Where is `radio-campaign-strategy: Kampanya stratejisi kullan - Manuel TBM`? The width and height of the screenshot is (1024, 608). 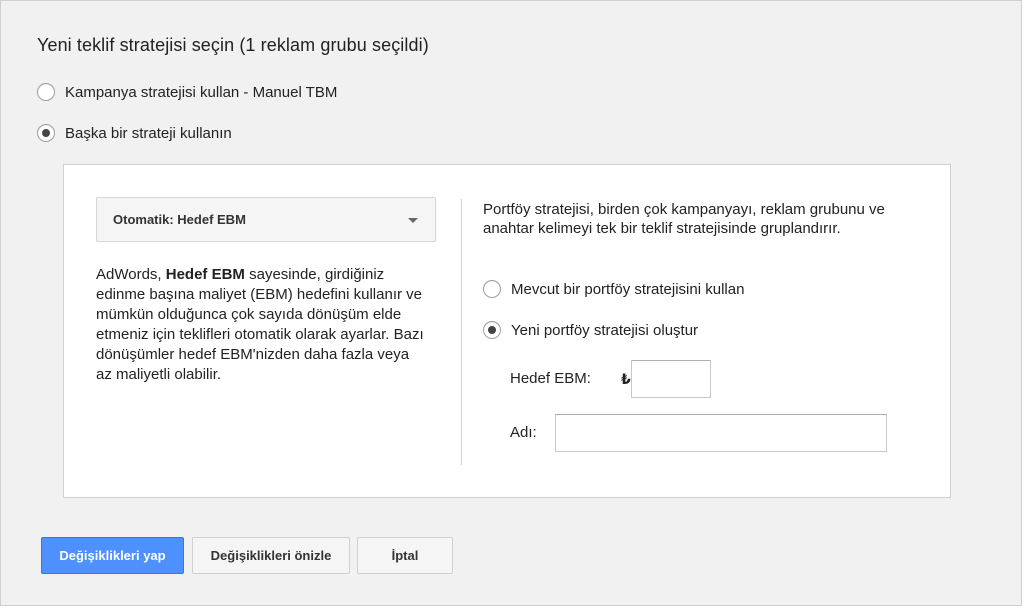
radio-campaign-strategy: Kampanya stratejisi kullan - Manuel TBM is located at coordinates (187, 92).